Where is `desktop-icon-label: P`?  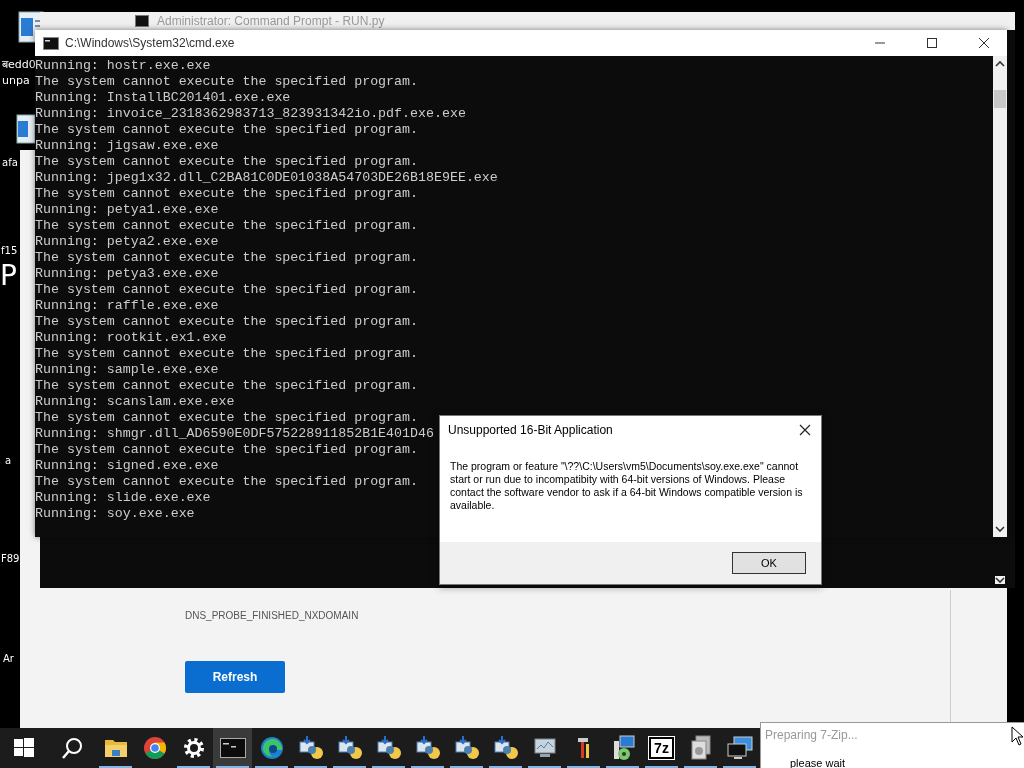 desktop-icon-label: P is located at coordinates (8, 276).